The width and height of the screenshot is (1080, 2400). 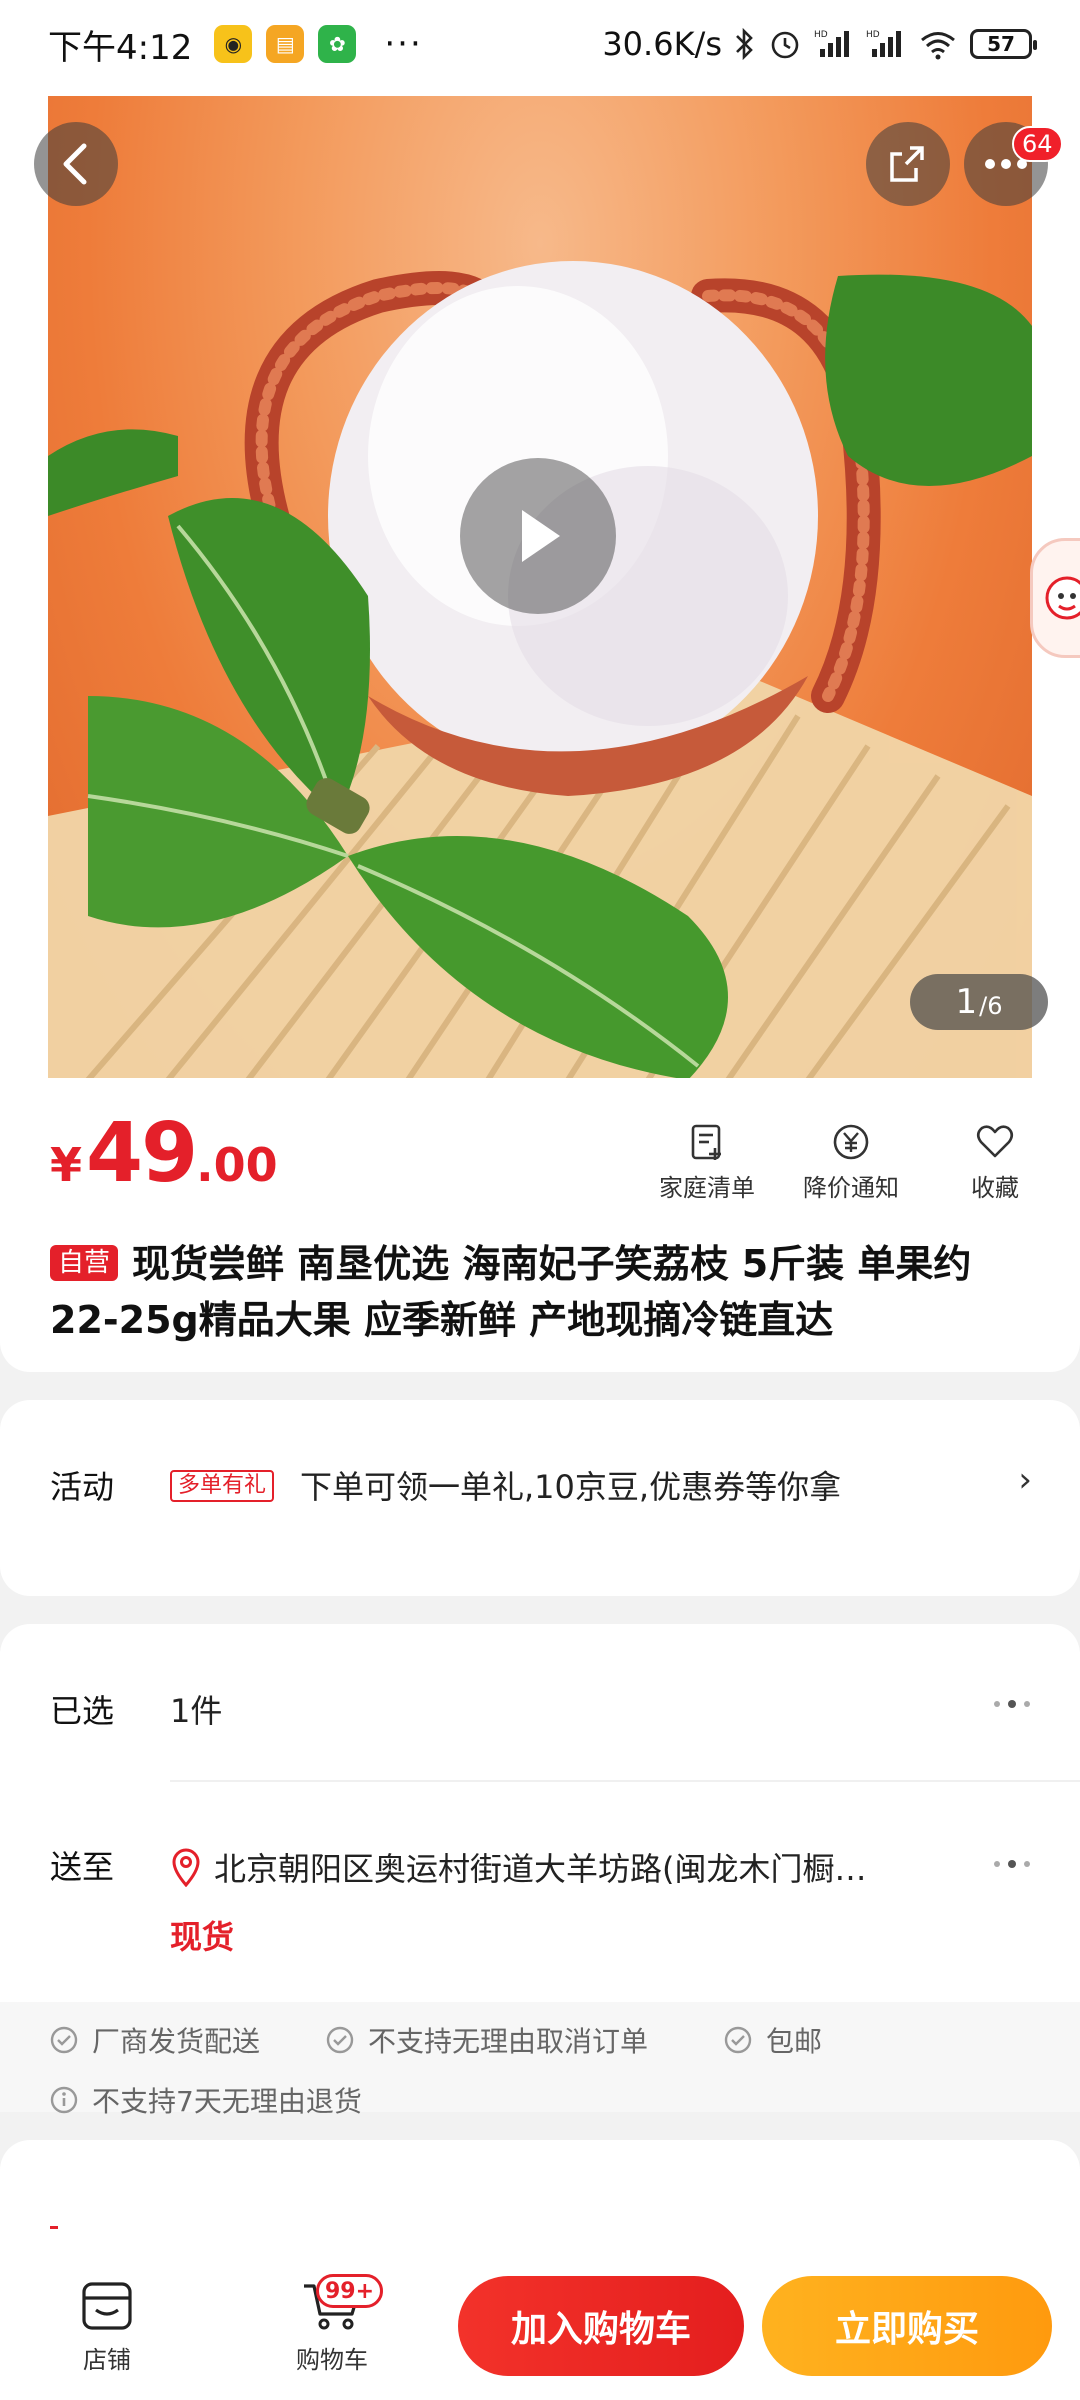 I want to click on network-speed: 30.6K/s, so click(x=662, y=44).